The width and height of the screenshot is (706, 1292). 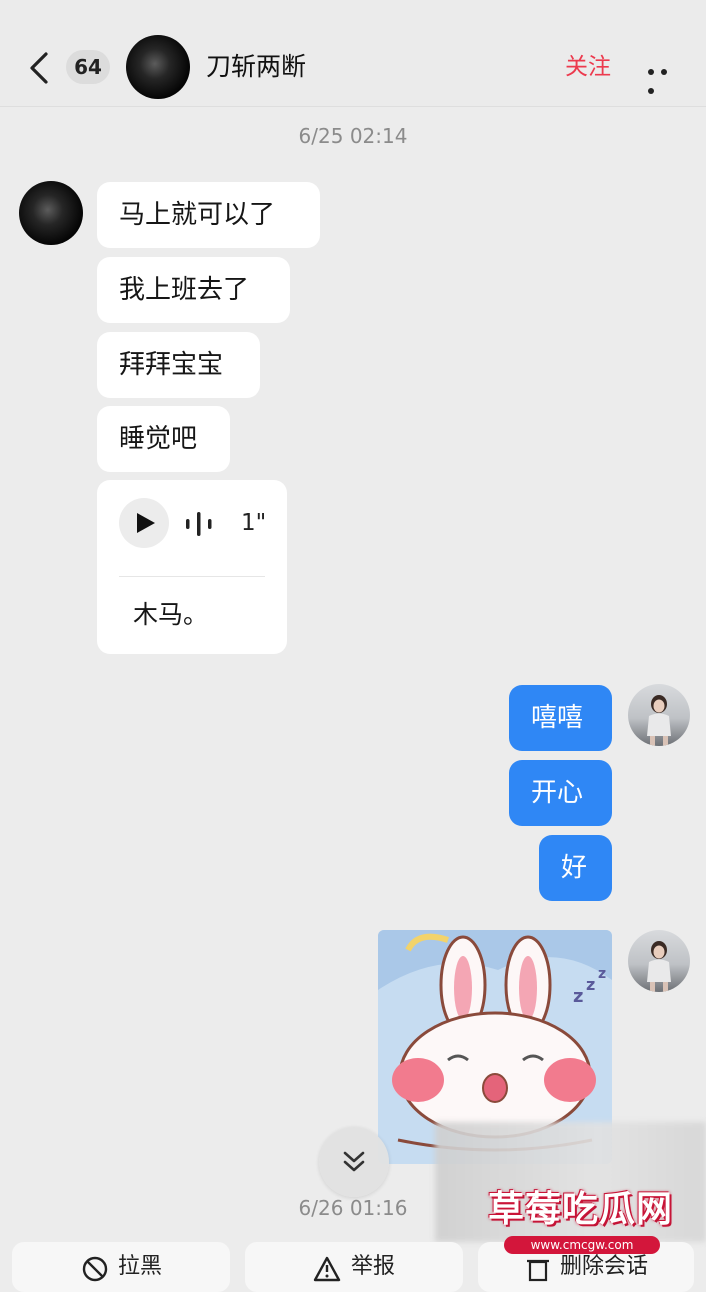 I want to click on report-label: 举报, so click(x=373, y=1266).